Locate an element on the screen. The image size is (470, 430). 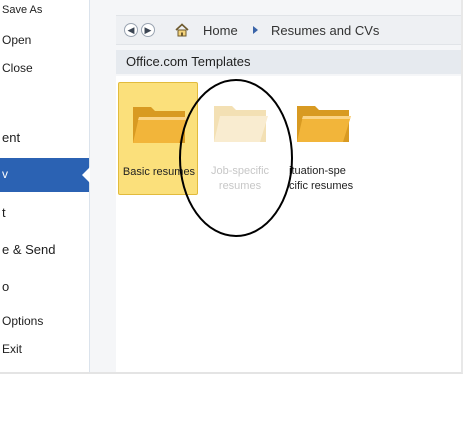
selection-pointer is located at coordinates (86, 175).